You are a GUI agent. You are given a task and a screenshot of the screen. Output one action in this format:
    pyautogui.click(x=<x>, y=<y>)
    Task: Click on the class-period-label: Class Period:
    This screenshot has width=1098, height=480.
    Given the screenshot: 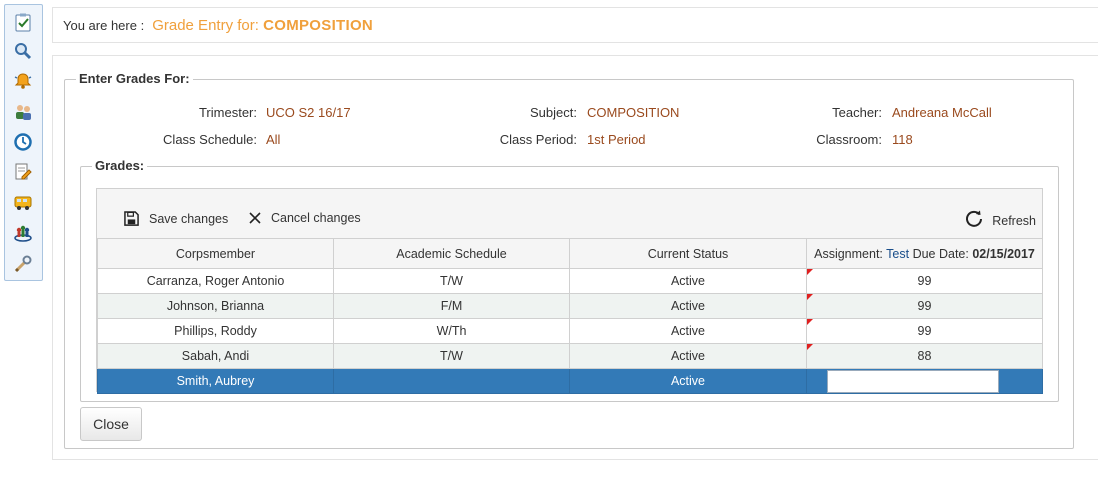 What is the action you would take?
    pyautogui.click(x=538, y=139)
    